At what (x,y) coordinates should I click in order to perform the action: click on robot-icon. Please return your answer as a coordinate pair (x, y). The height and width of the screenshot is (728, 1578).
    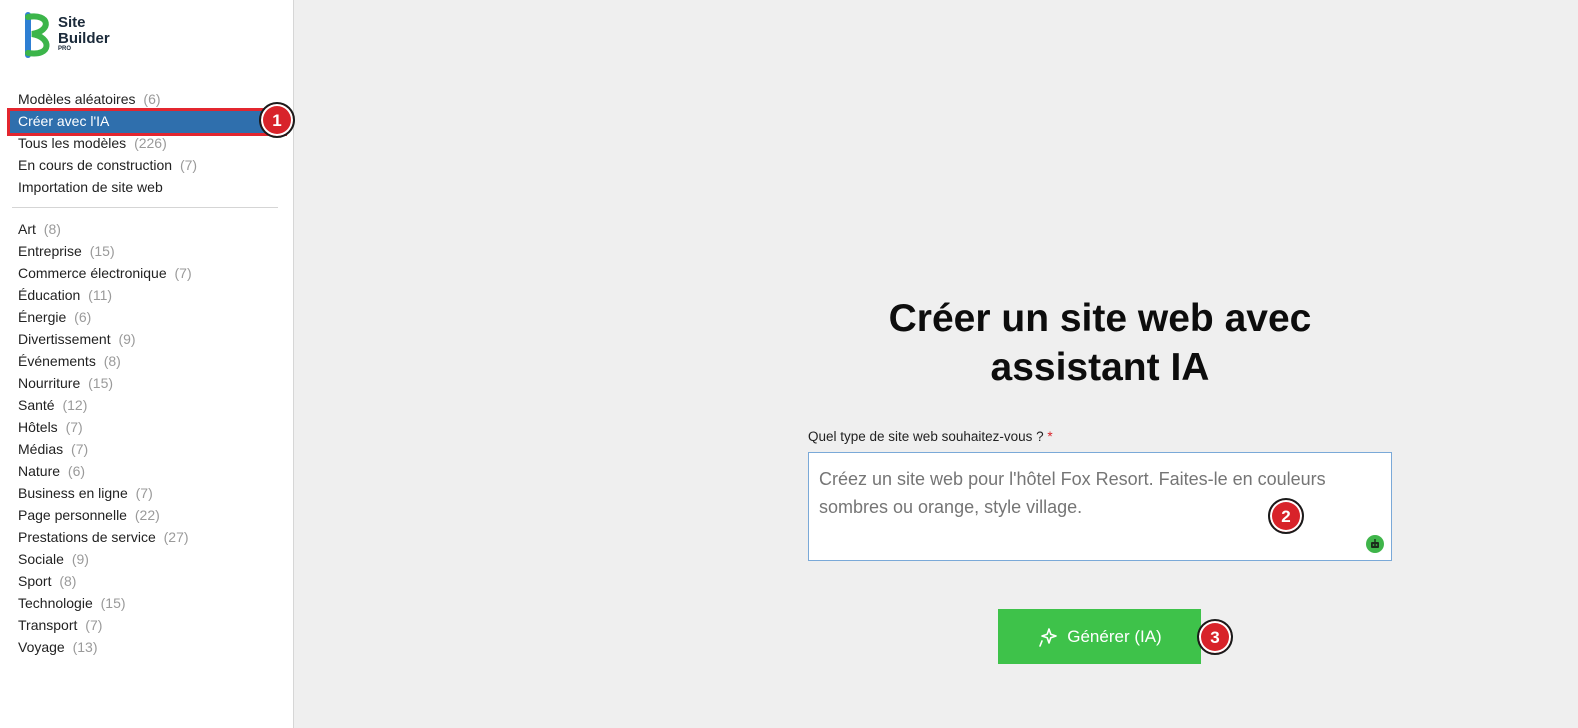
    Looking at the image, I should click on (1375, 544).